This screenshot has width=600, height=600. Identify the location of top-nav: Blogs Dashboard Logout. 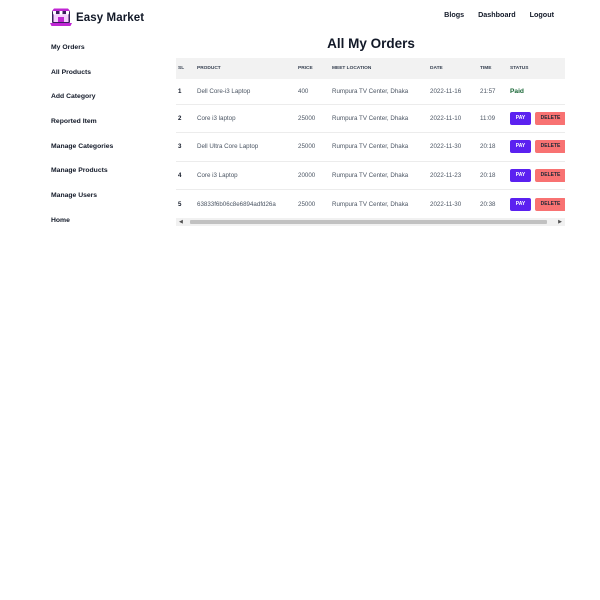
(499, 14).